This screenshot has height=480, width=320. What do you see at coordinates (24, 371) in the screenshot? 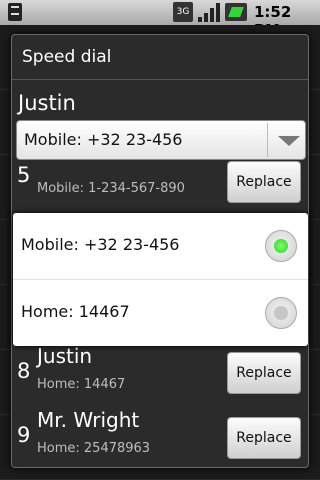
I see `speed-dial-number: 8` at bounding box center [24, 371].